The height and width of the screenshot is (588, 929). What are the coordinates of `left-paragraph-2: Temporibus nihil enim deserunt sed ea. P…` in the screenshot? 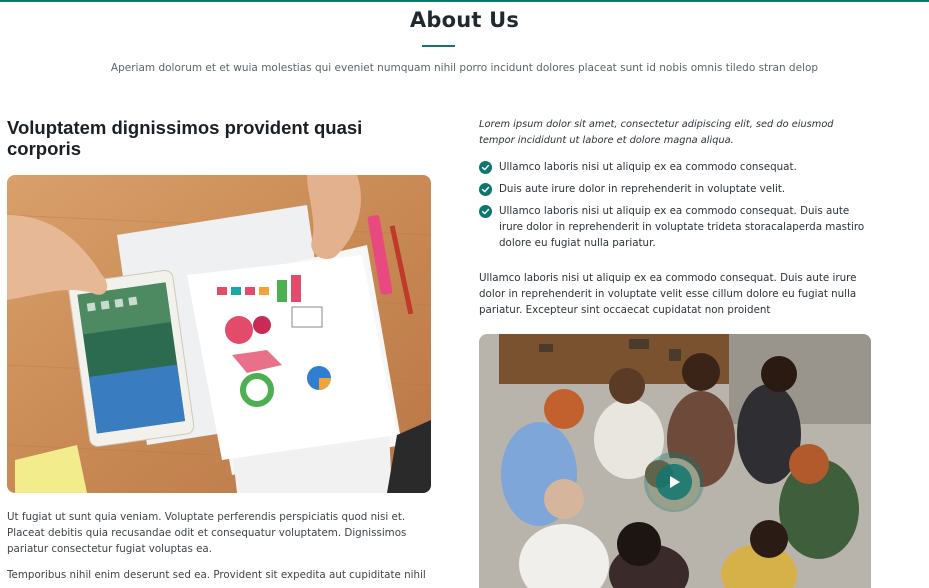 It's located at (216, 575).